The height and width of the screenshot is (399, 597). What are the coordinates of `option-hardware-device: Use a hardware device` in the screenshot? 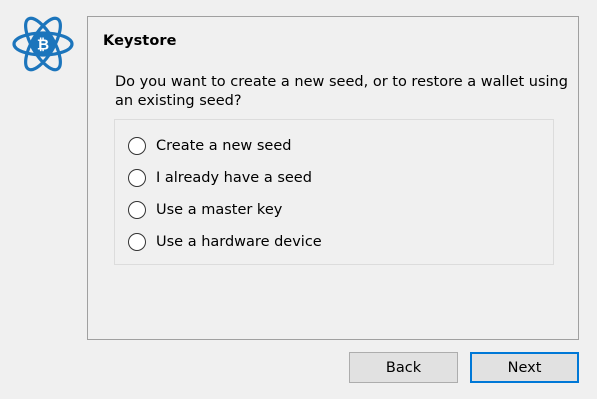 It's located at (225, 242).